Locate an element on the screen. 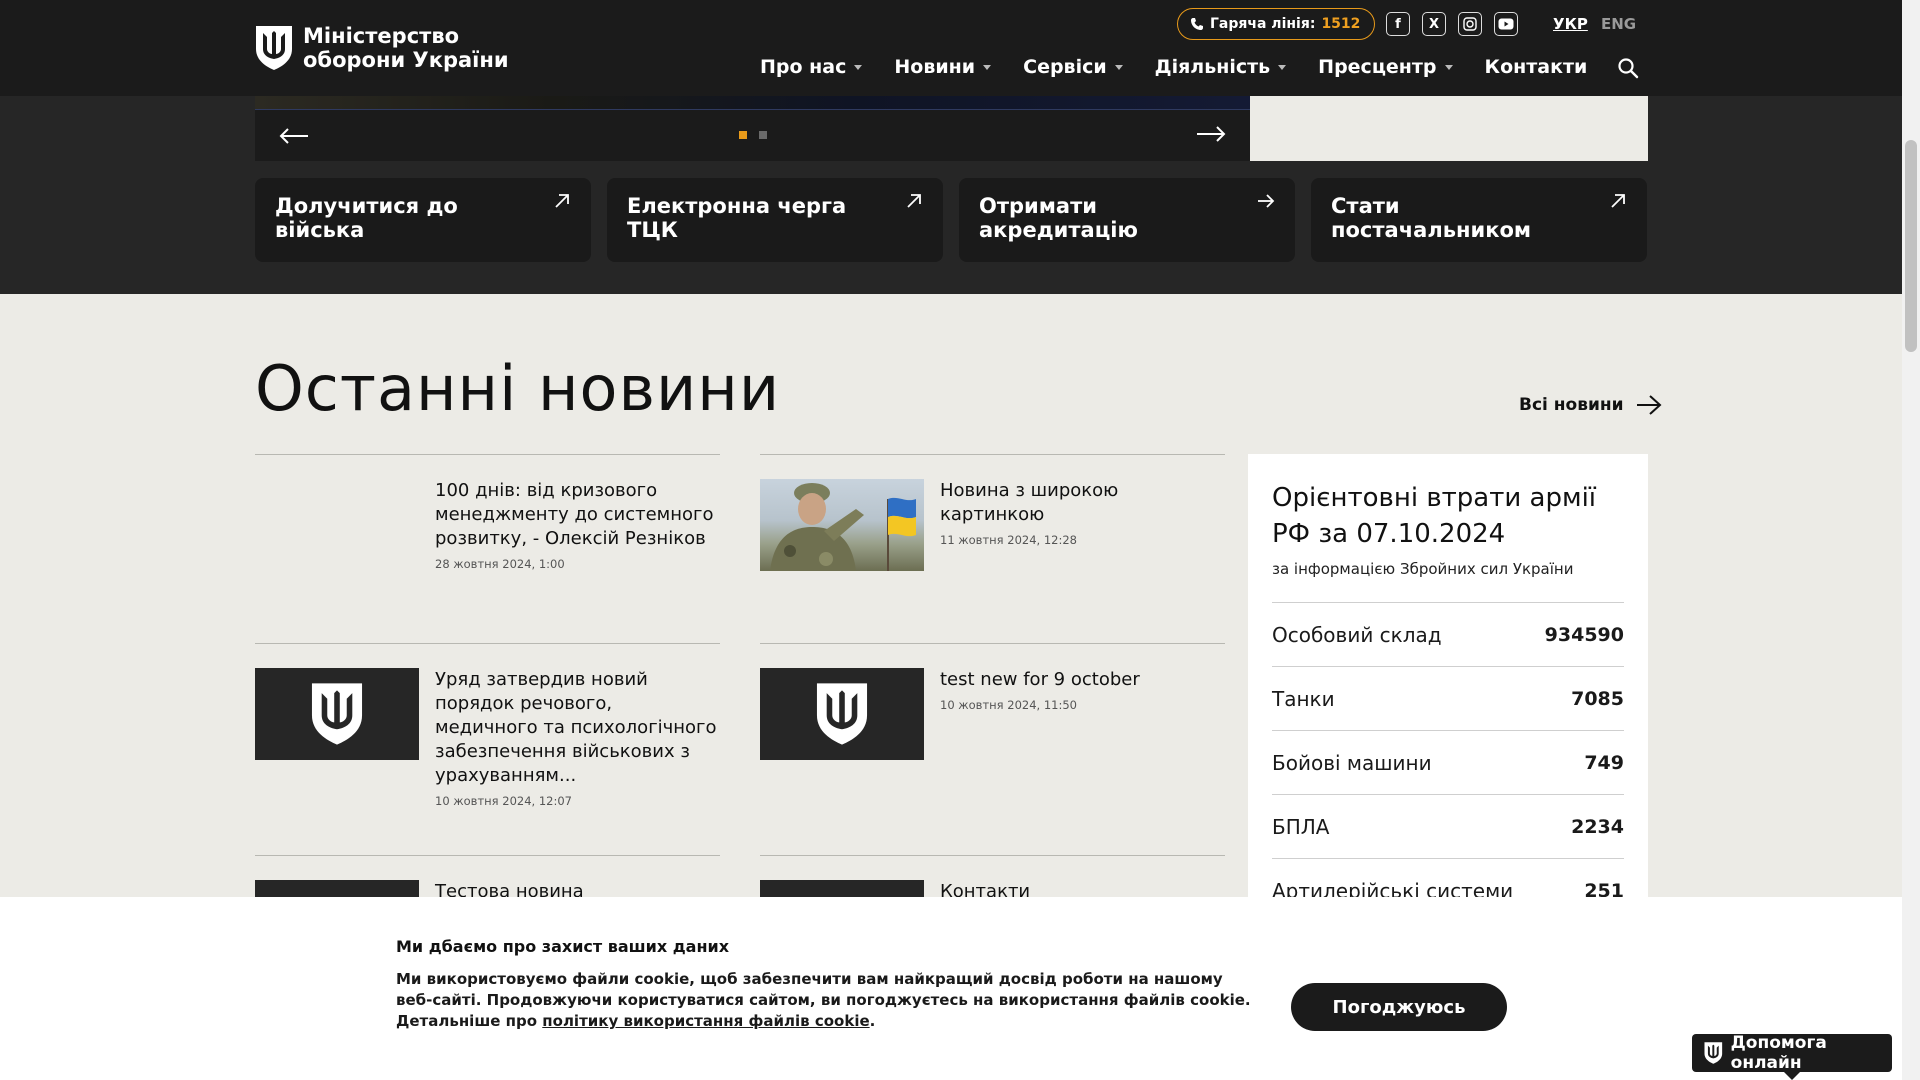 Image resolution: width=1920 pixels, height=1080 pixels. loss-value: 934590 is located at coordinates (1584, 634).